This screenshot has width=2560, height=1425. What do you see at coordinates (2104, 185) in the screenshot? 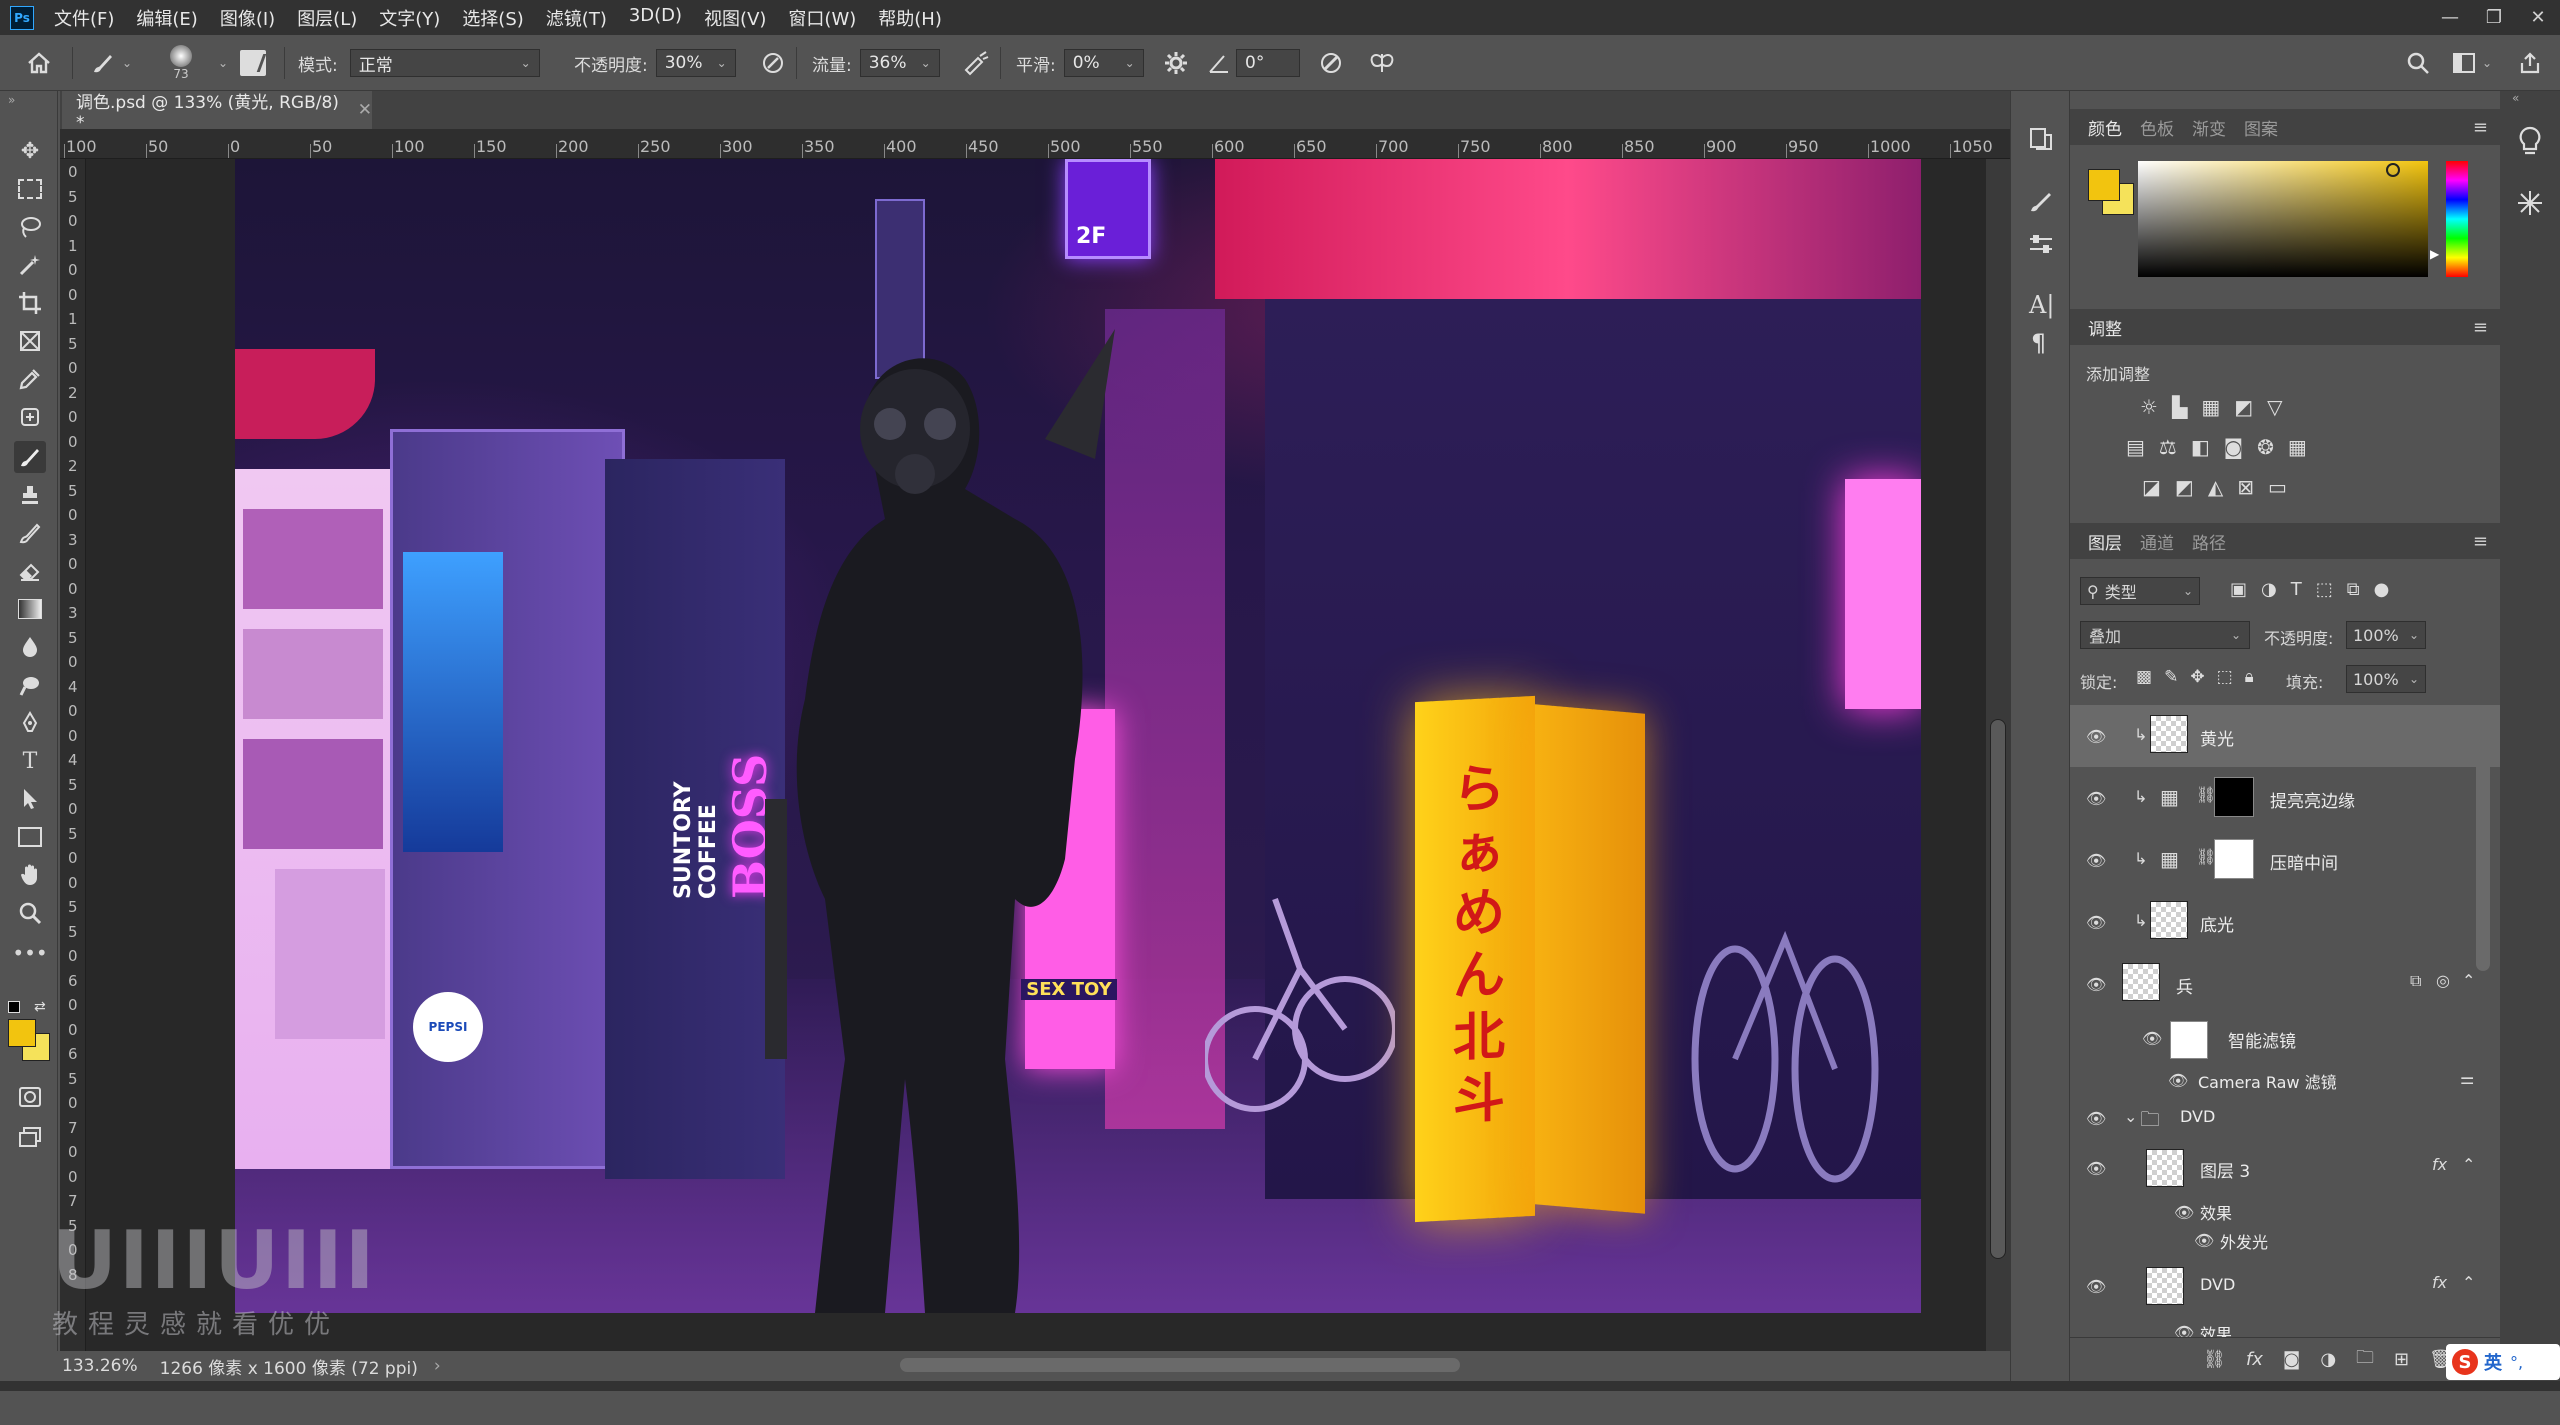
I see `panel-foreground-swatch` at bounding box center [2104, 185].